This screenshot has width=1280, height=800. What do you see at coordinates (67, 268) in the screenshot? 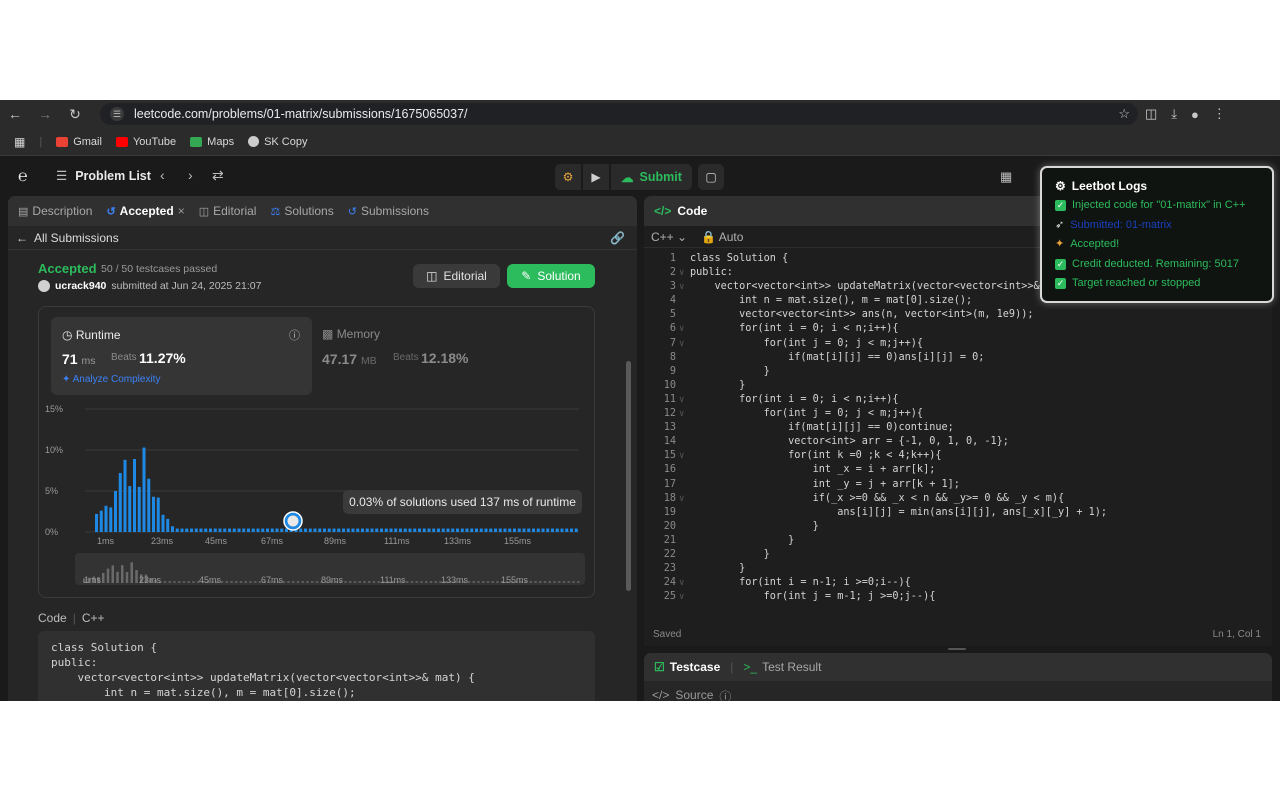
I see `submission-status: Accepted` at bounding box center [67, 268].